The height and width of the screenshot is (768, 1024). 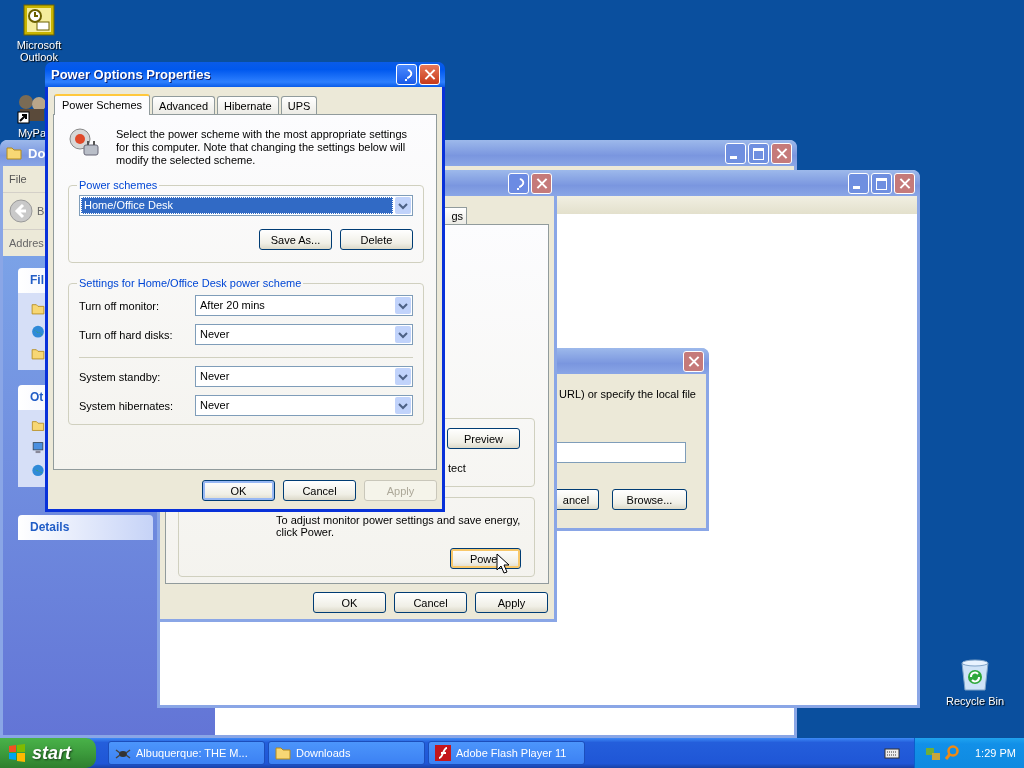 I want to click on setting-label: Turn off hard disks:, so click(x=126, y=334).